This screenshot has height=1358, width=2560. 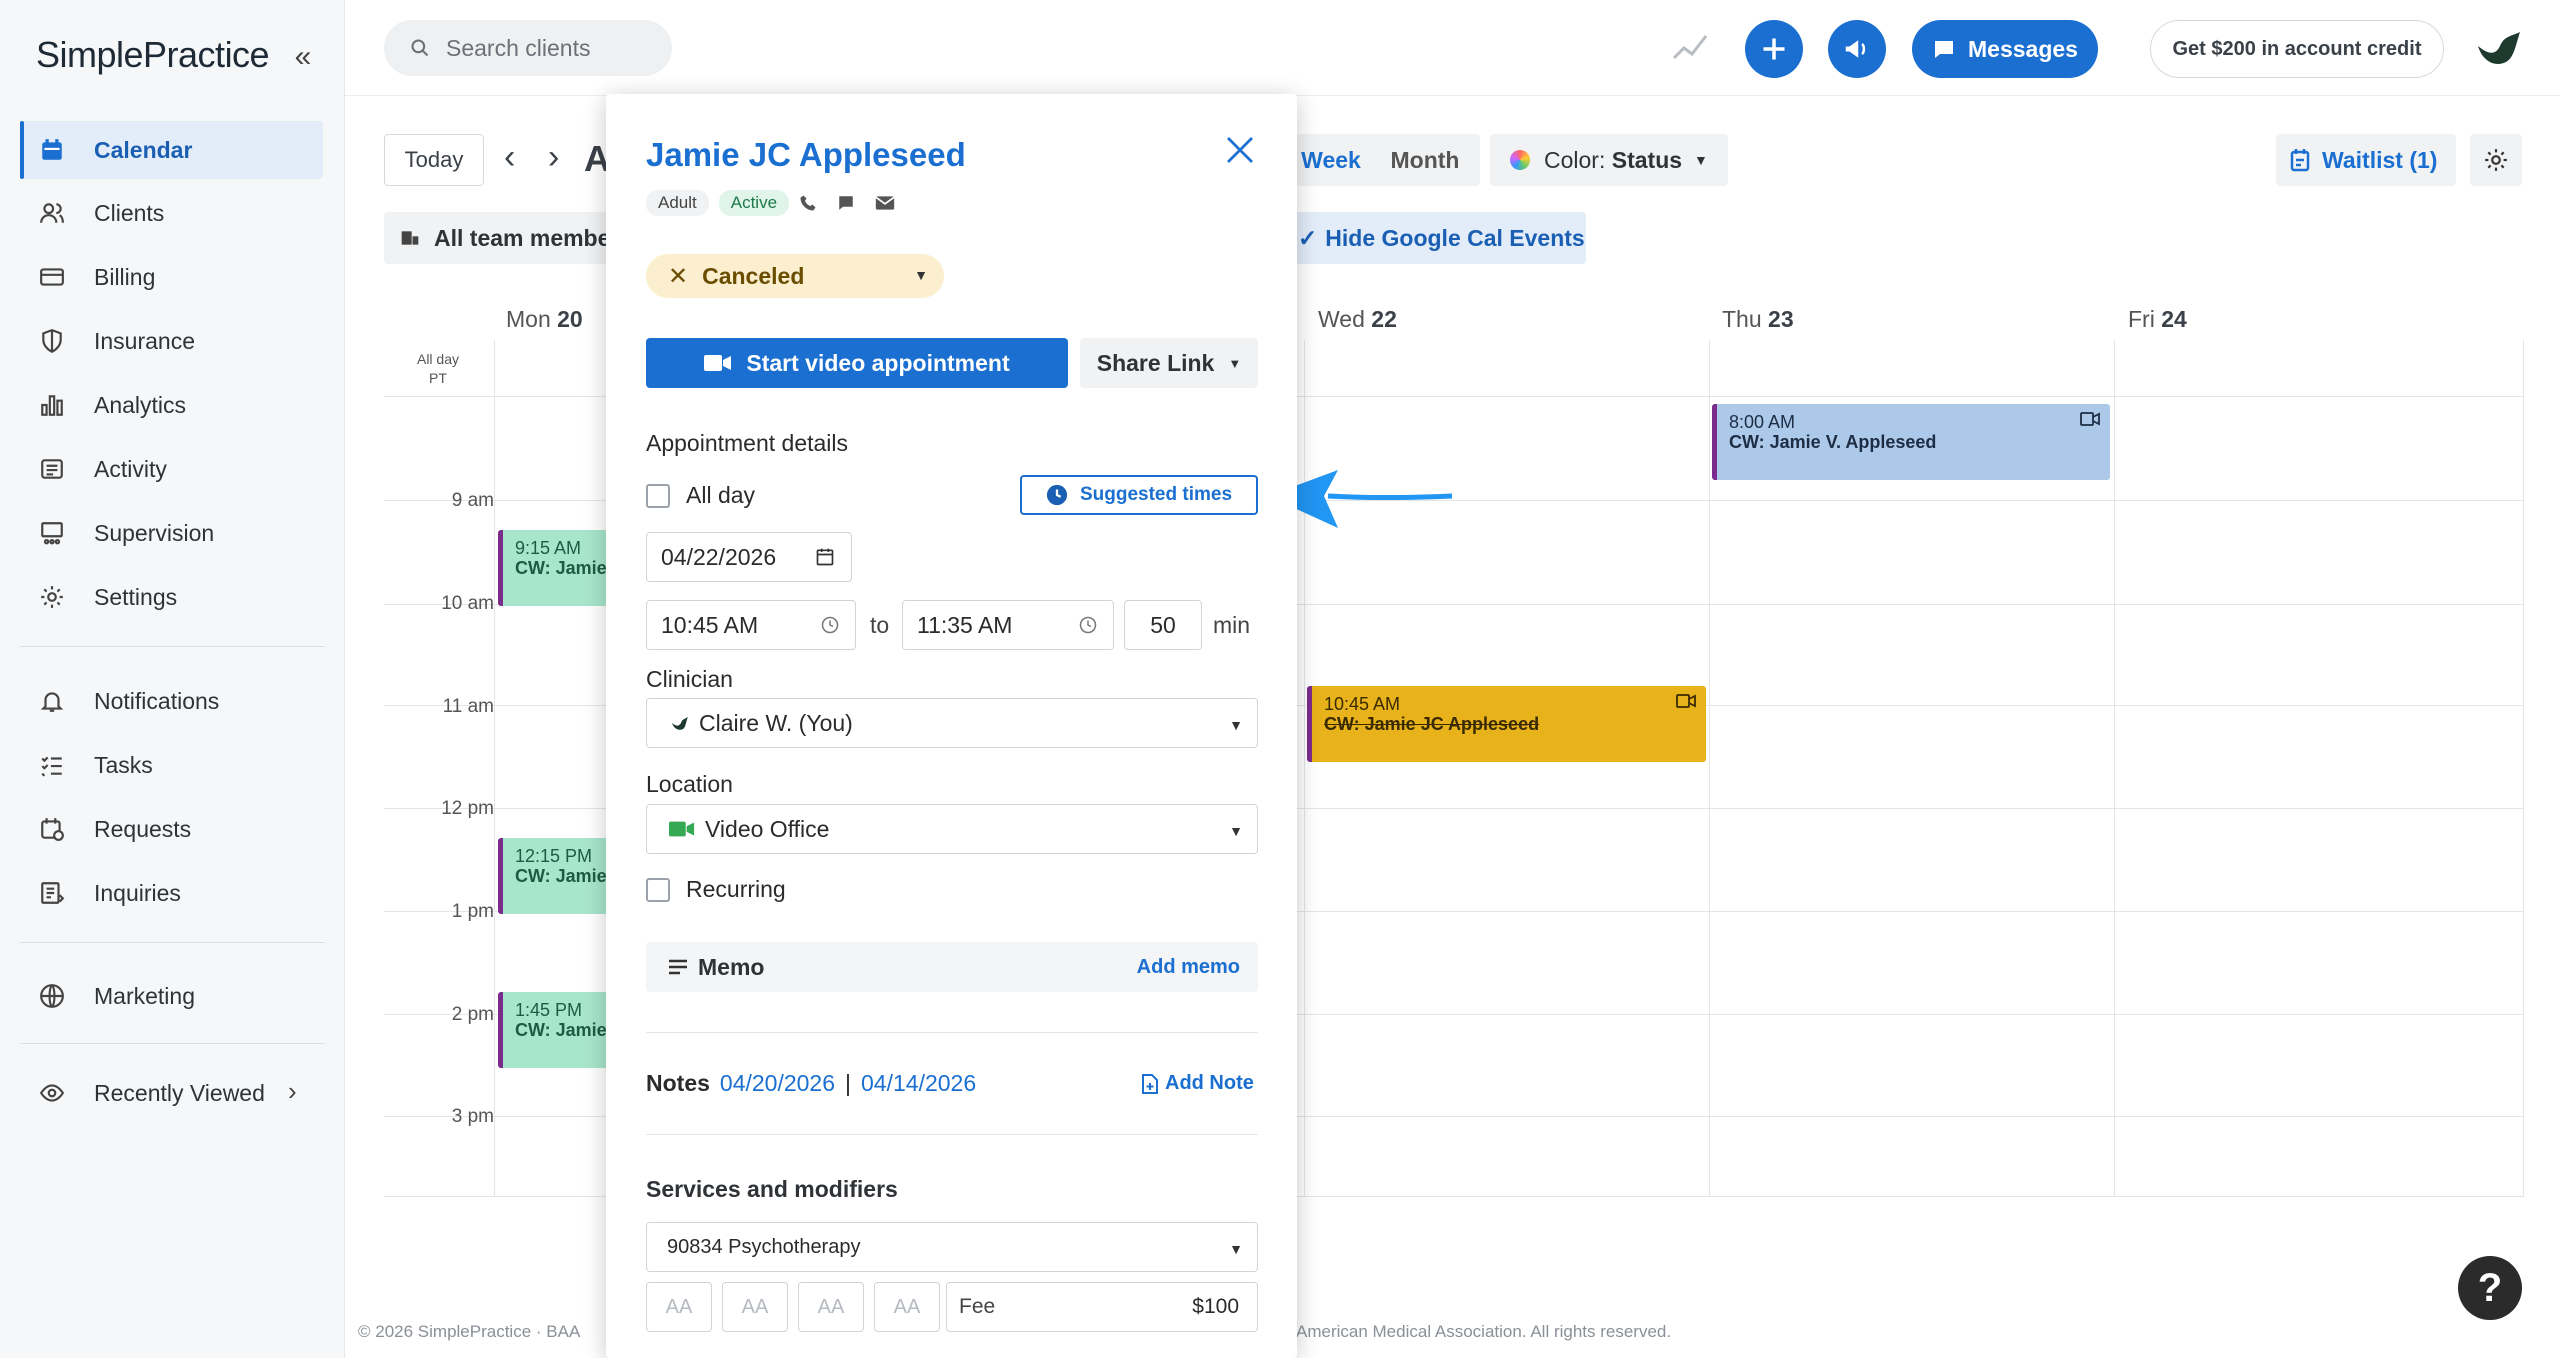 What do you see at coordinates (1709, 768) in the screenshot?
I see `grid-col-line` at bounding box center [1709, 768].